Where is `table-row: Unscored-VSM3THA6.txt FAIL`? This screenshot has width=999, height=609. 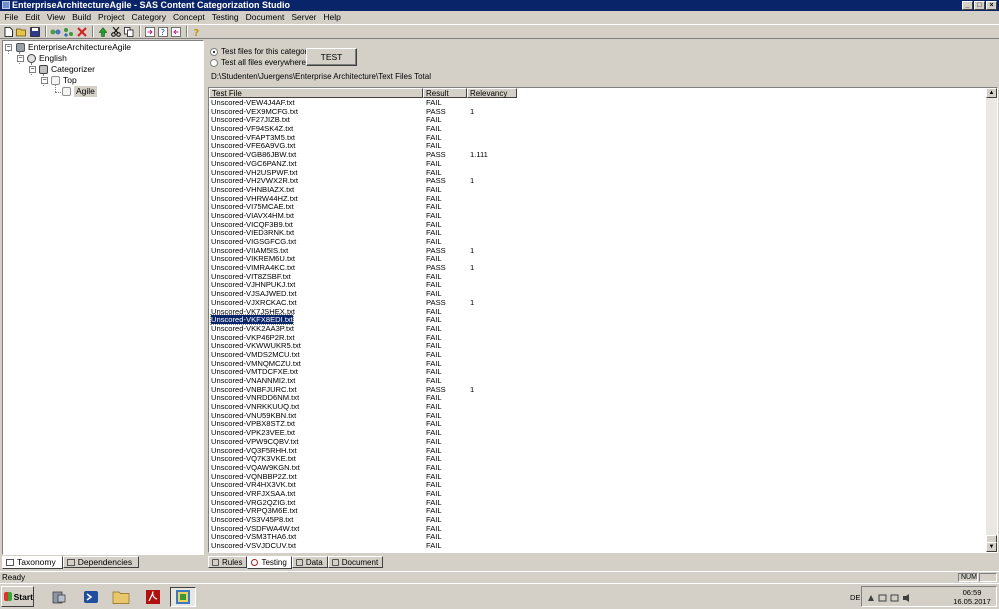
table-row: Unscored-VSM3THA6.txt FAIL is located at coordinates (598, 537).